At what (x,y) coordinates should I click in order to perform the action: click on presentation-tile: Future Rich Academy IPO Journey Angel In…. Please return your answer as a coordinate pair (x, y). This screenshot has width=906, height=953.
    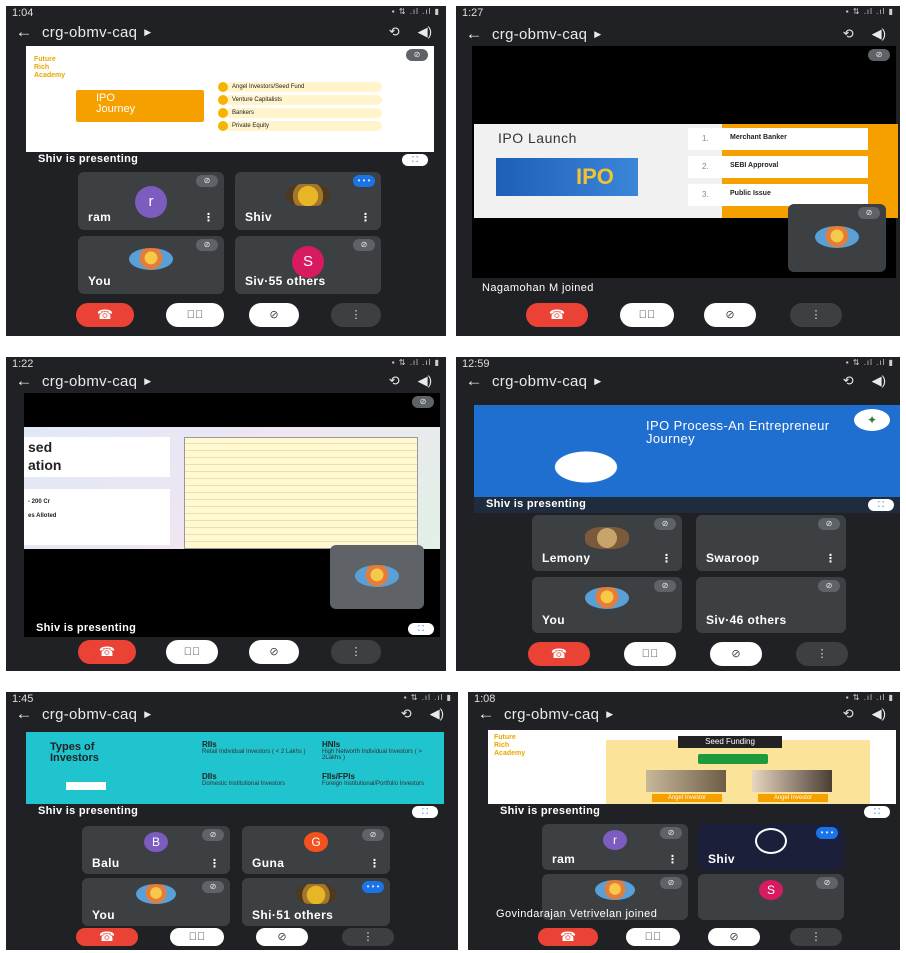
    Looking at the image, I should click on (230, 107).